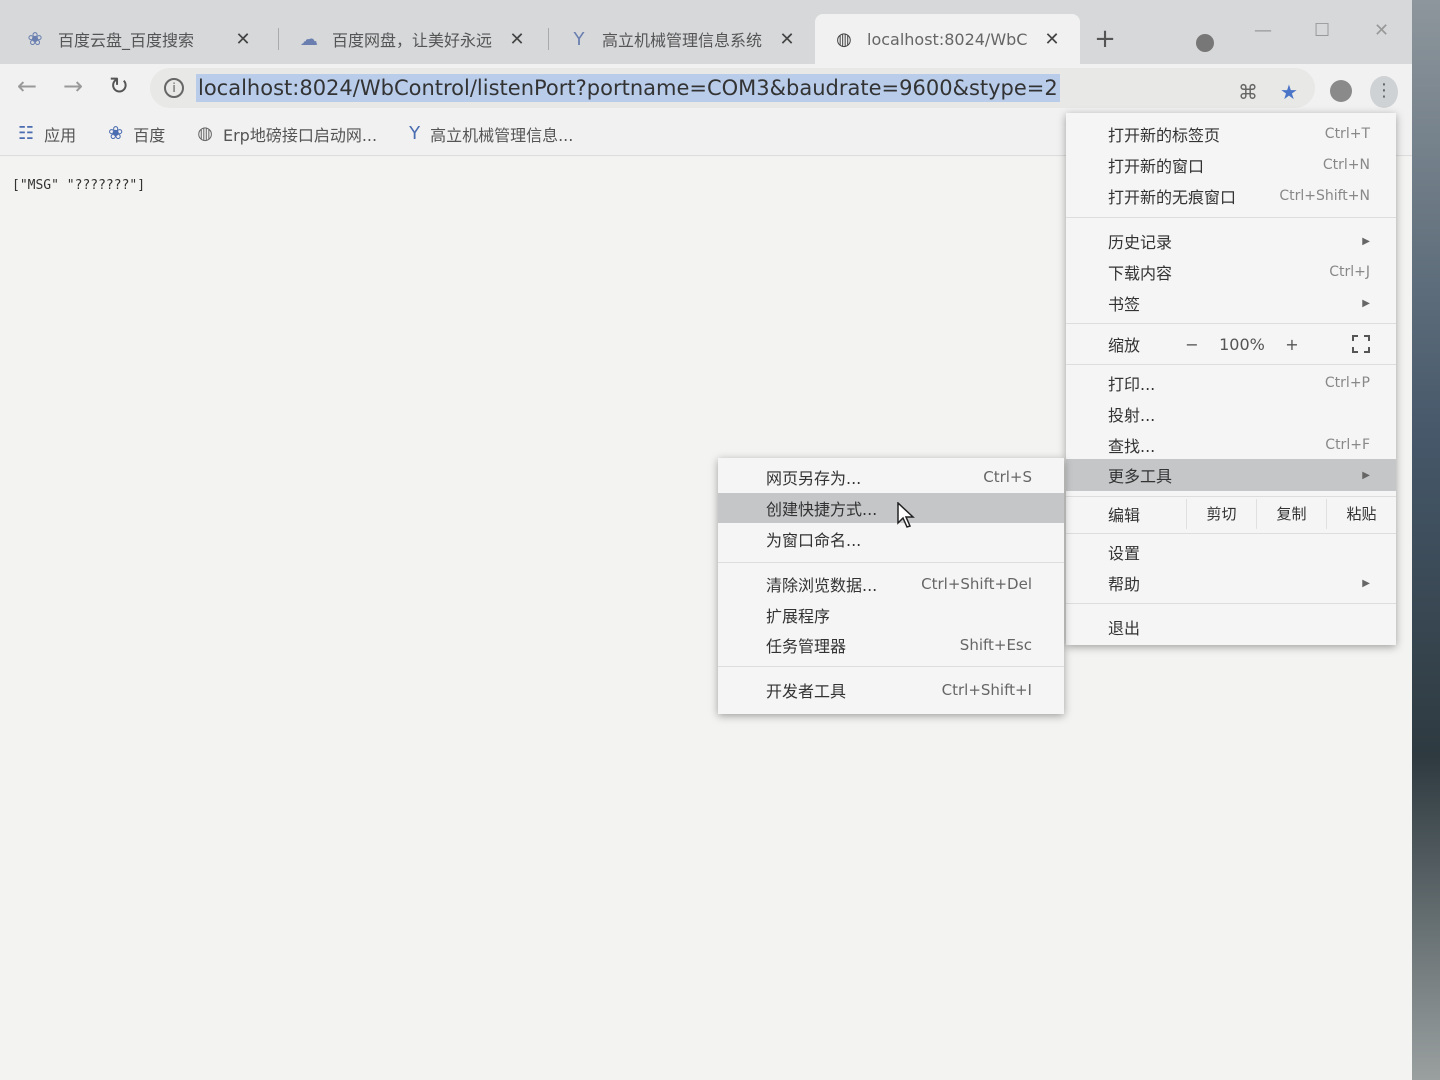 The height and width of the screenshot is (1080, 1440). What do you see at coordinates (1349, 272) in the screenshot?
I see `menu-shortcut: Ctrl+J` at bounding box center [1349, 272].